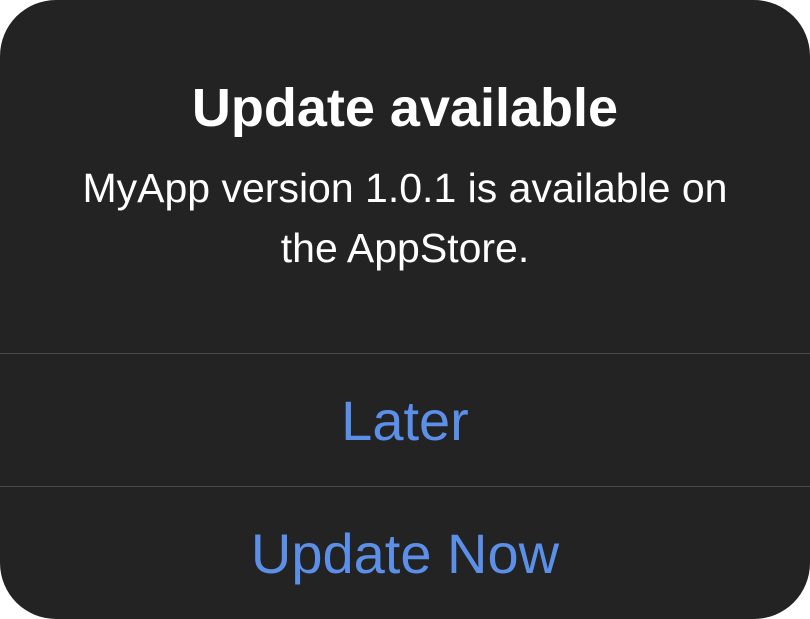  Describe the element at coordinates (405, 108) in the screenshot. I see `alert-title: Update available` at that location.